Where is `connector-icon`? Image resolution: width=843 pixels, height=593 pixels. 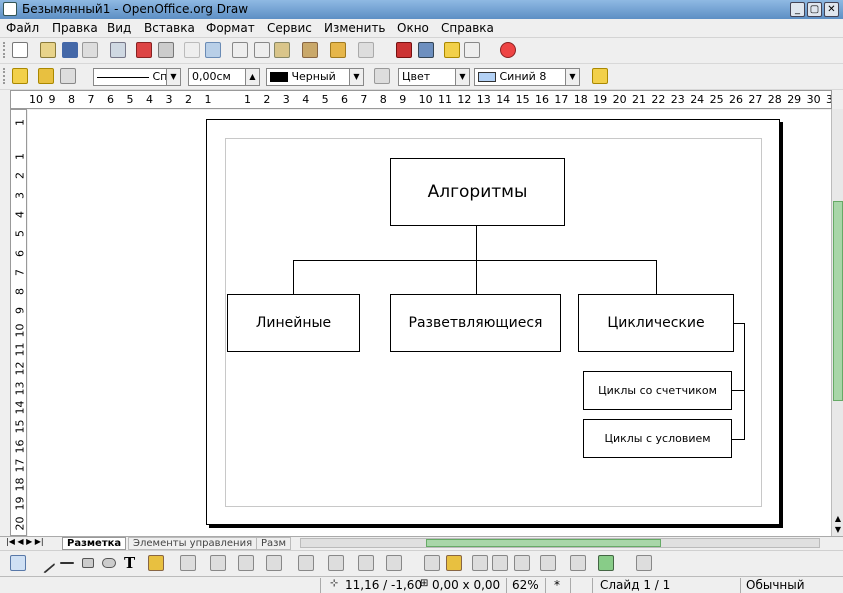
connector-icon is located at coordinates (188, 563).